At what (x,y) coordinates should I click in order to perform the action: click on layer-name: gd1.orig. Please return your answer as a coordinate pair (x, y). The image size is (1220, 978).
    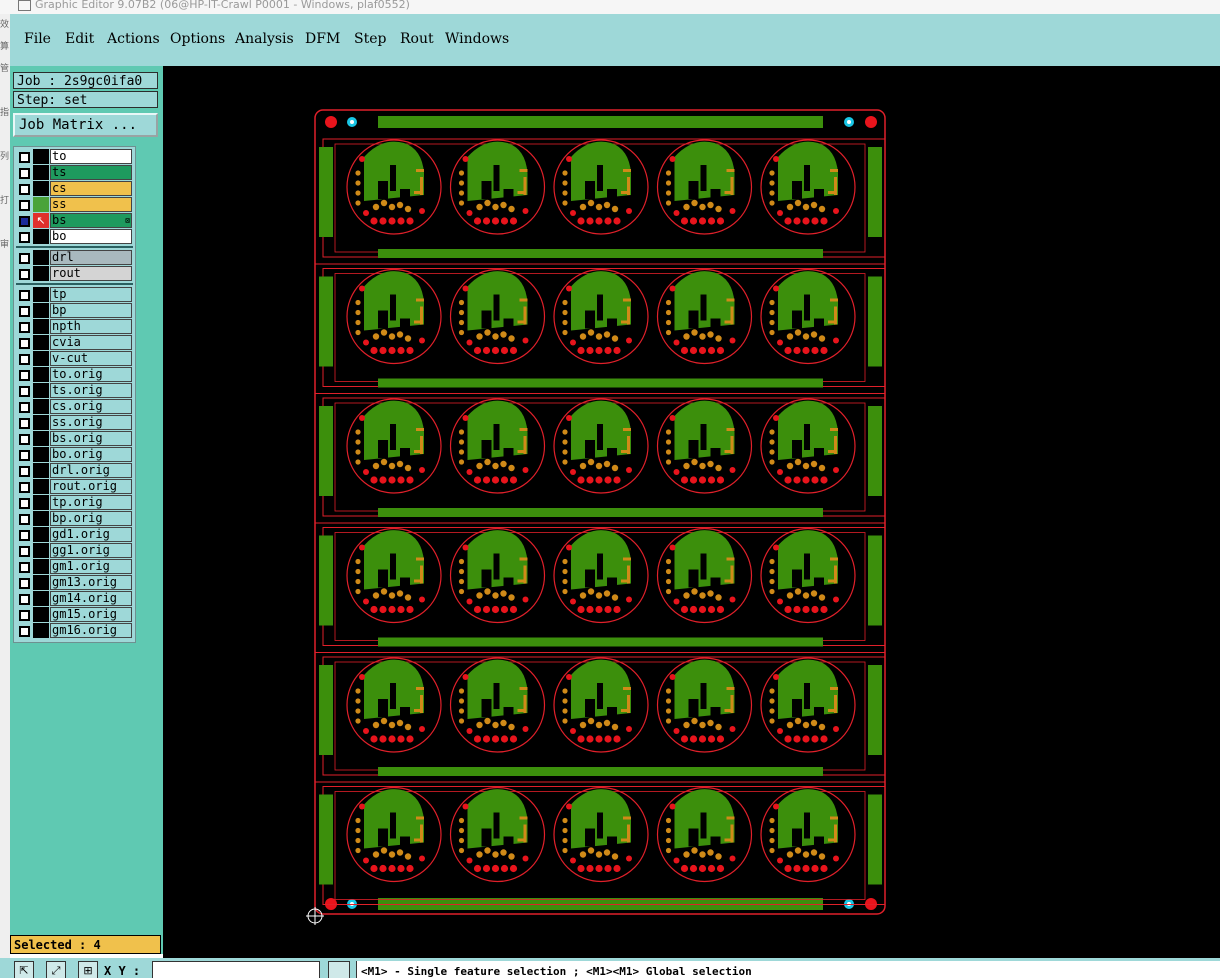
    Looking at the image, I should click on (91, 534).